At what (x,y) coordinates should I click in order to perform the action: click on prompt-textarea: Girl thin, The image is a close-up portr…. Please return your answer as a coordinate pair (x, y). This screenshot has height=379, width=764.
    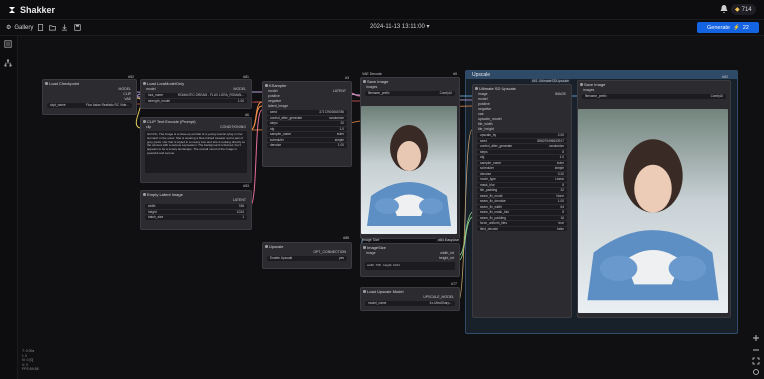
    Looking at the image, I should click on (196, 152).